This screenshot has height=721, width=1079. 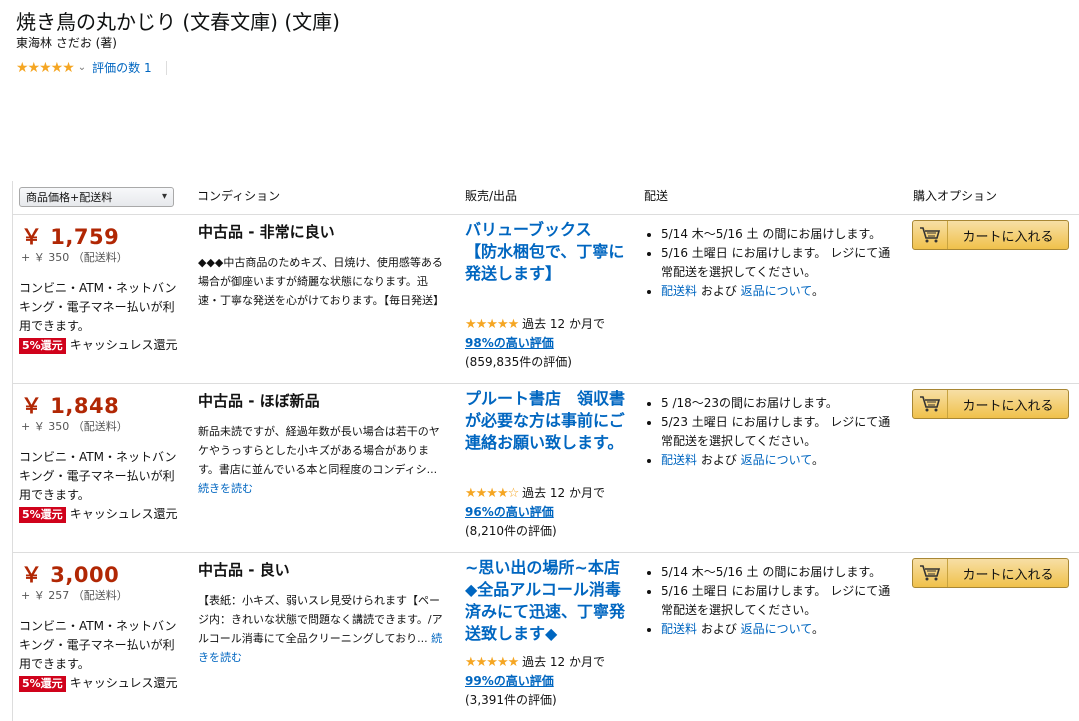 What do you see at coordinates (656, 196) in the screenshot?
I see `header-delivery: 配送` at bounding box center [656, 196].